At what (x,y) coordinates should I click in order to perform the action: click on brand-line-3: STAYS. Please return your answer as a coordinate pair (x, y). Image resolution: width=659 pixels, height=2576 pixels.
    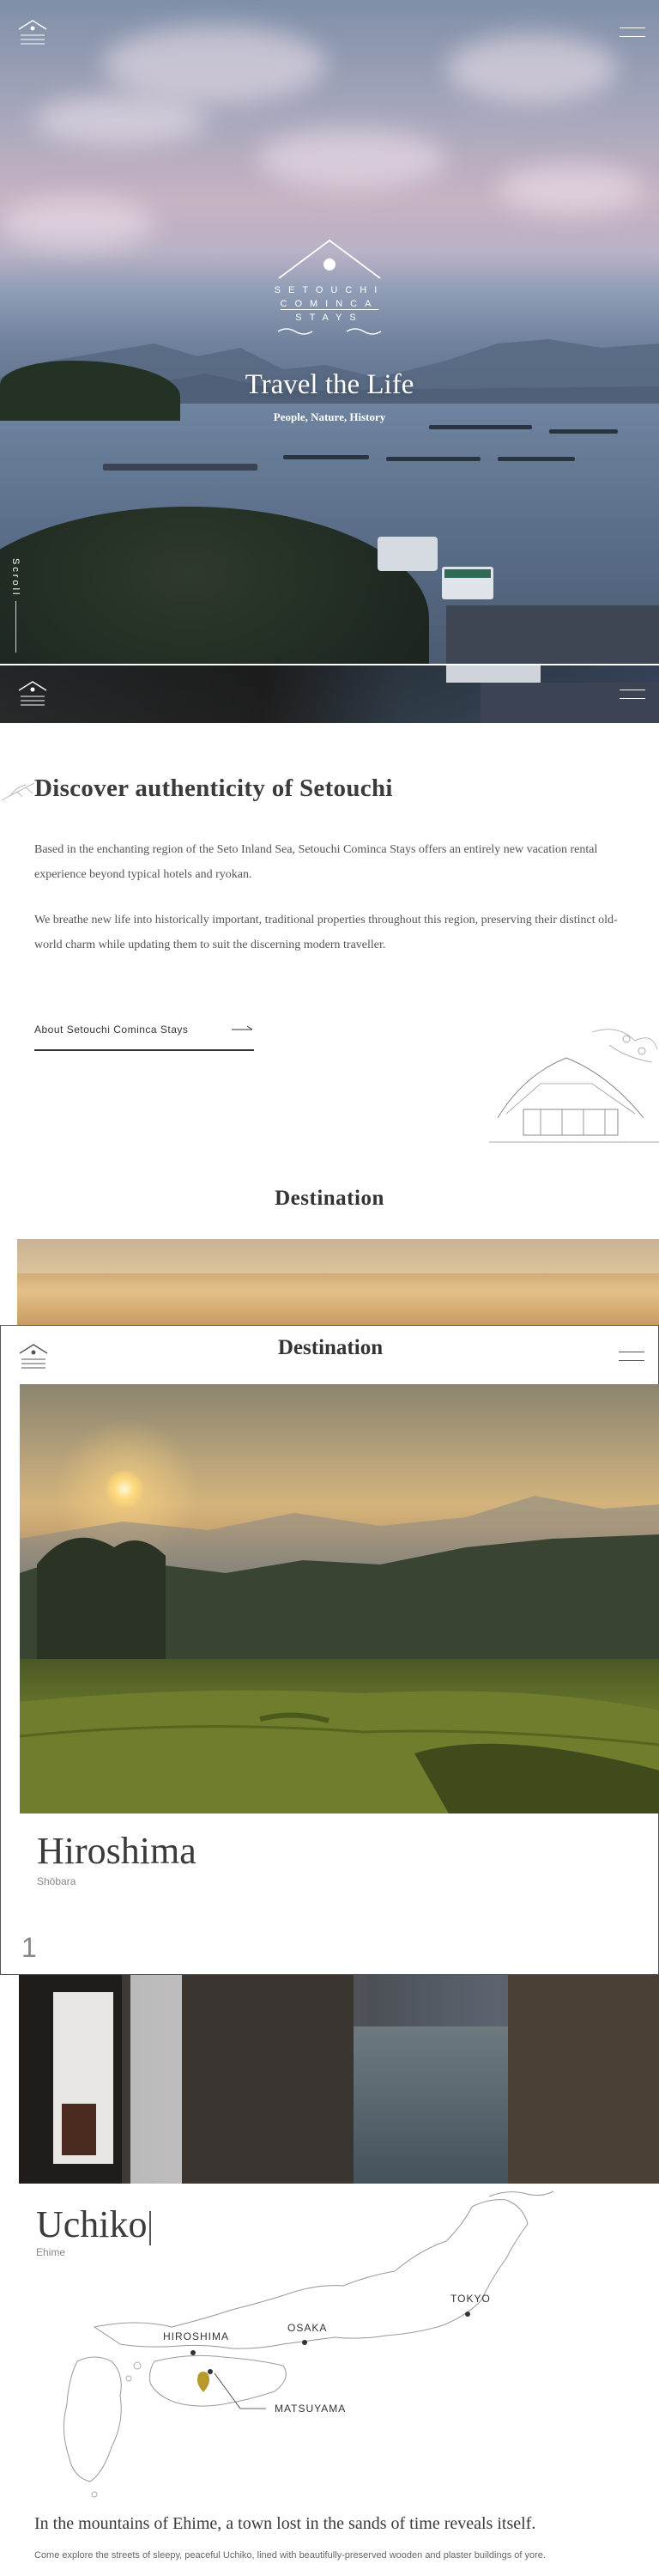
    Looking at the image, I should click on (329, 318).